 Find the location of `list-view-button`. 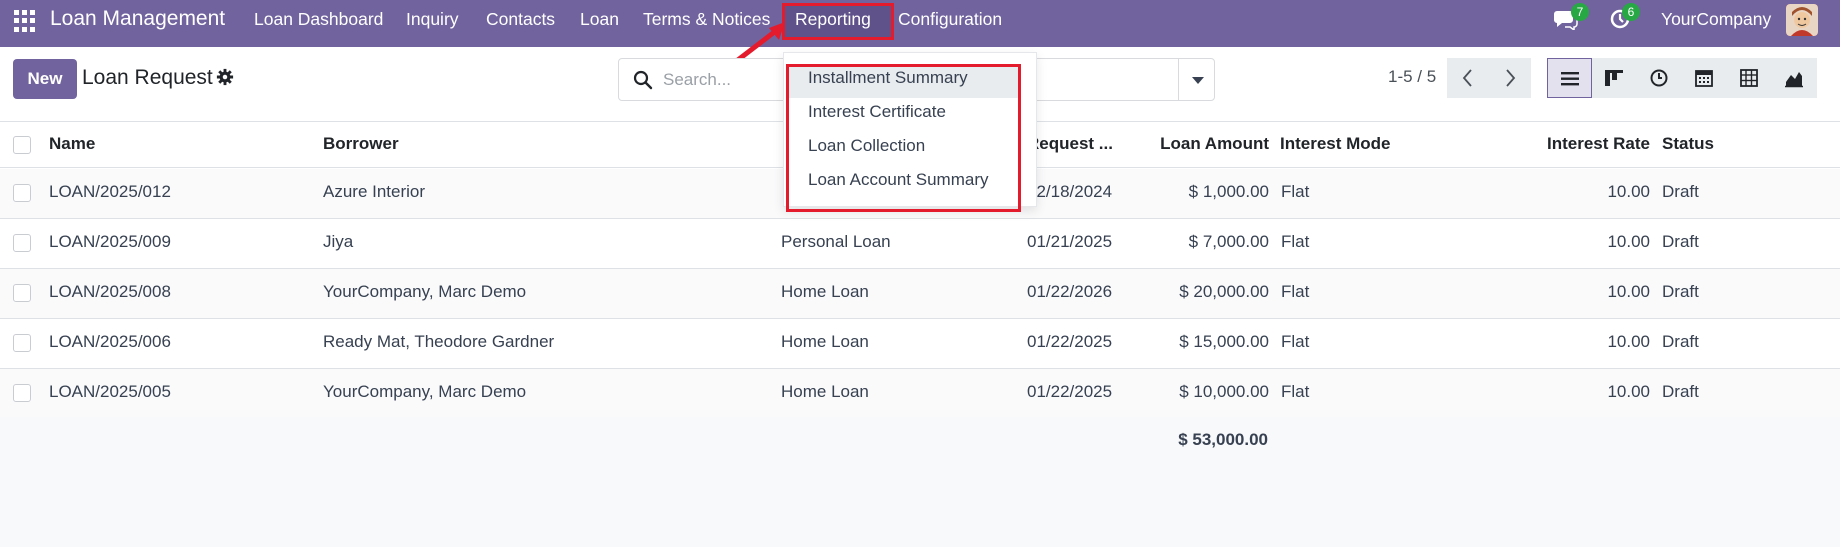

list-view-button is located at coordinates (1569, 78).